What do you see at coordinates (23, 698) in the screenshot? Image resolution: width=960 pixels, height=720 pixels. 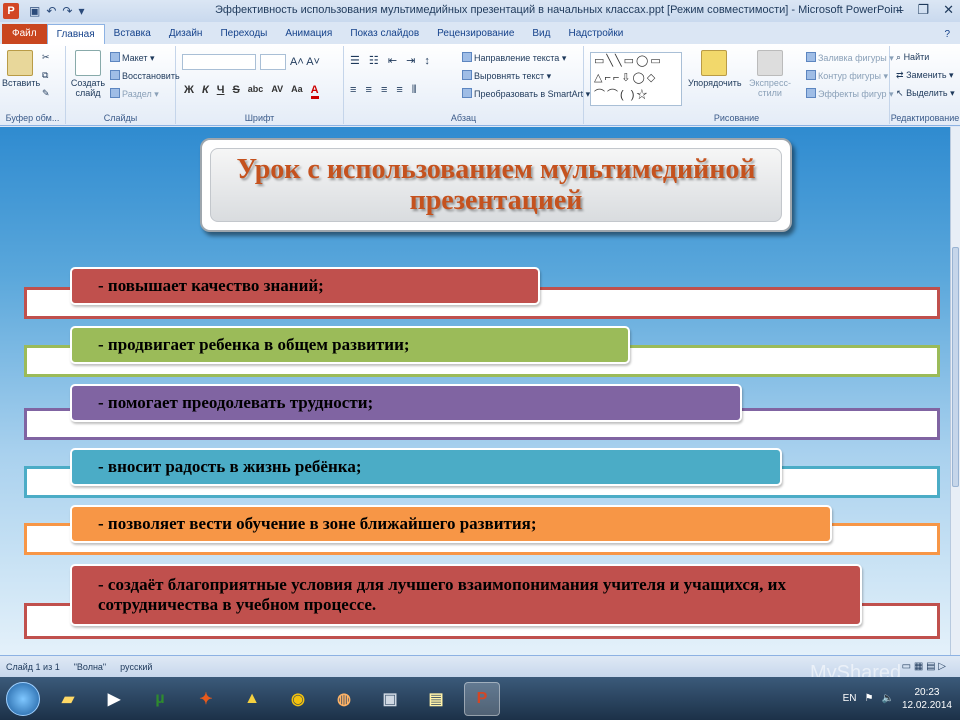 I see `start-button` at bounding box center [23, 698].